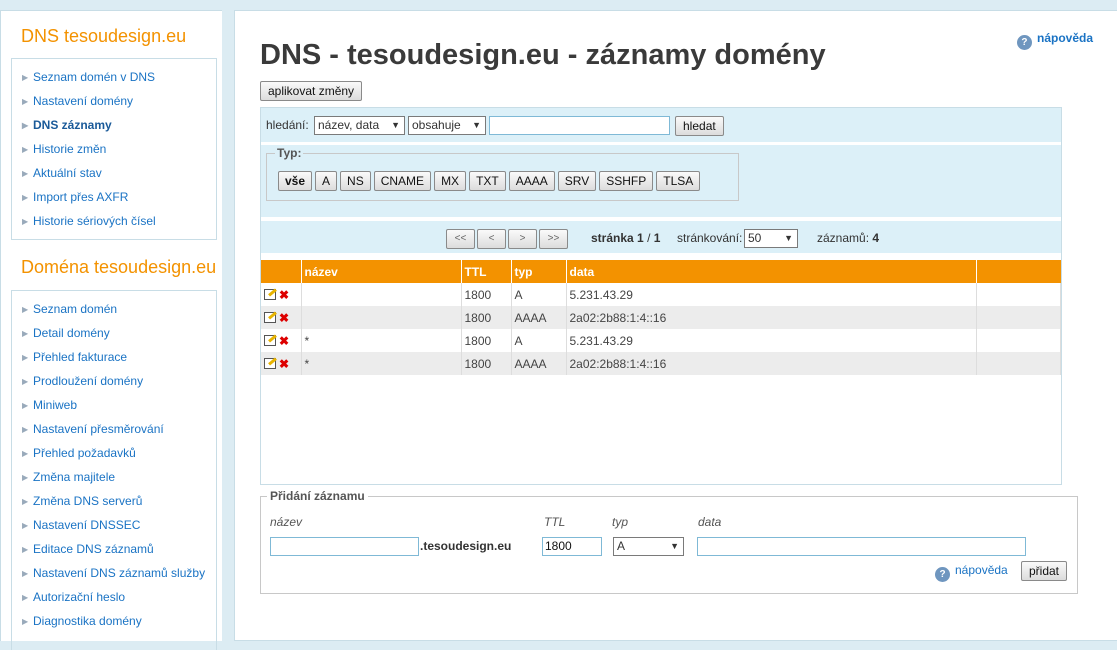 The image size is (1117, 650). I want to click on sidebar-item-prehled-fakturace: ▶ Přehled fakturace, so click(114, 357).